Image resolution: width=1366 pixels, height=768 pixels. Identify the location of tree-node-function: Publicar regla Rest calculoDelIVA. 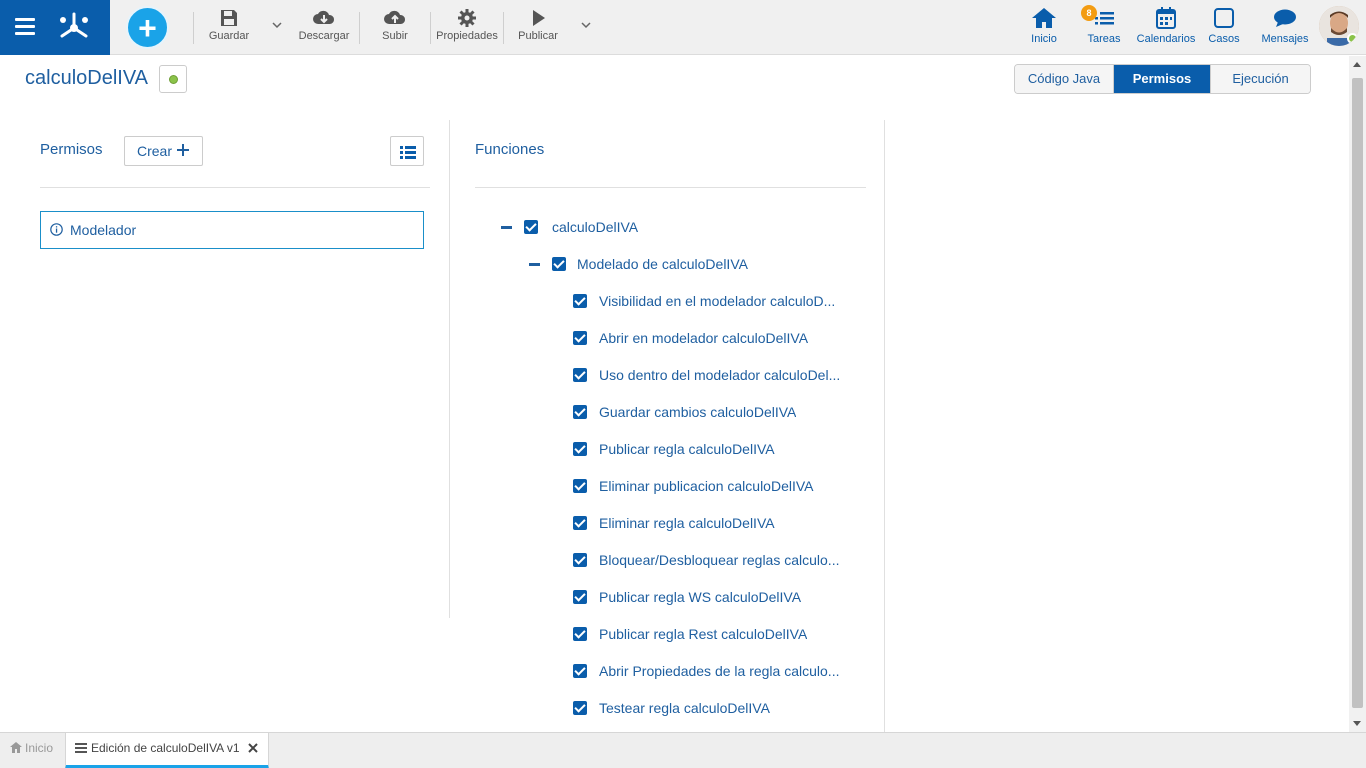
(708, 634).